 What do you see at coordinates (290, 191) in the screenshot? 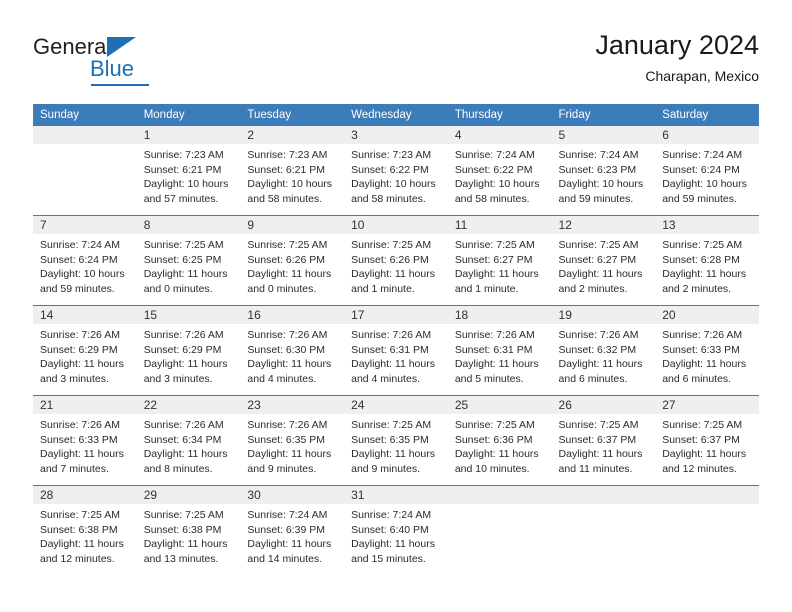
I see `daylight-text: Daylight: 10 hours and 58 minutes.` at bounding box center [290, 191].